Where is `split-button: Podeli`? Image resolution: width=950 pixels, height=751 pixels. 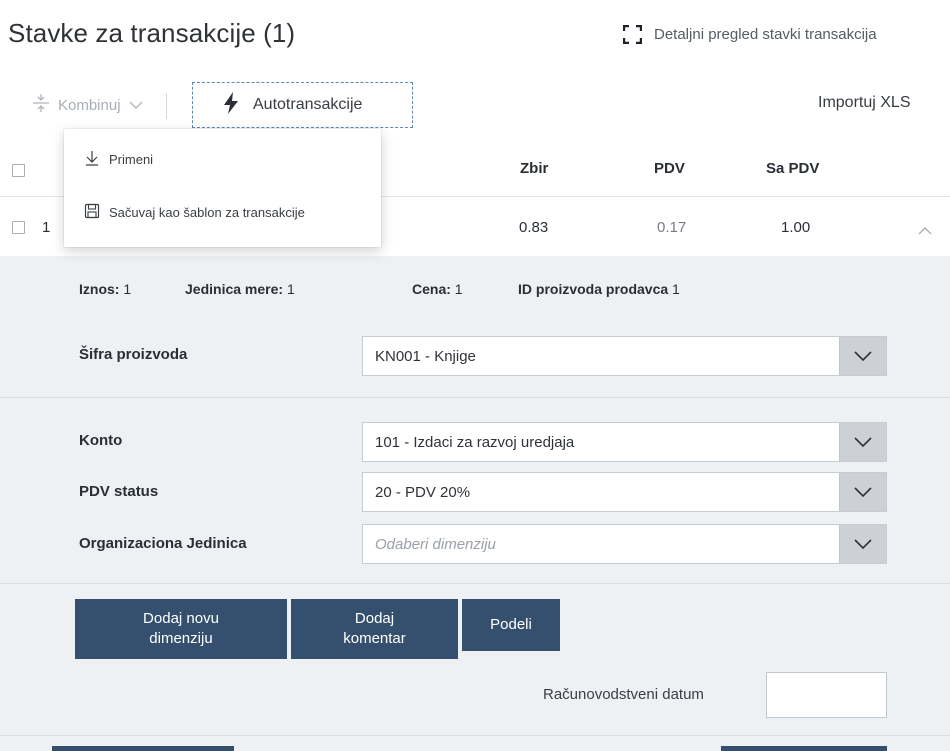 split-button: Podeli is located at coordinates (511, 625).